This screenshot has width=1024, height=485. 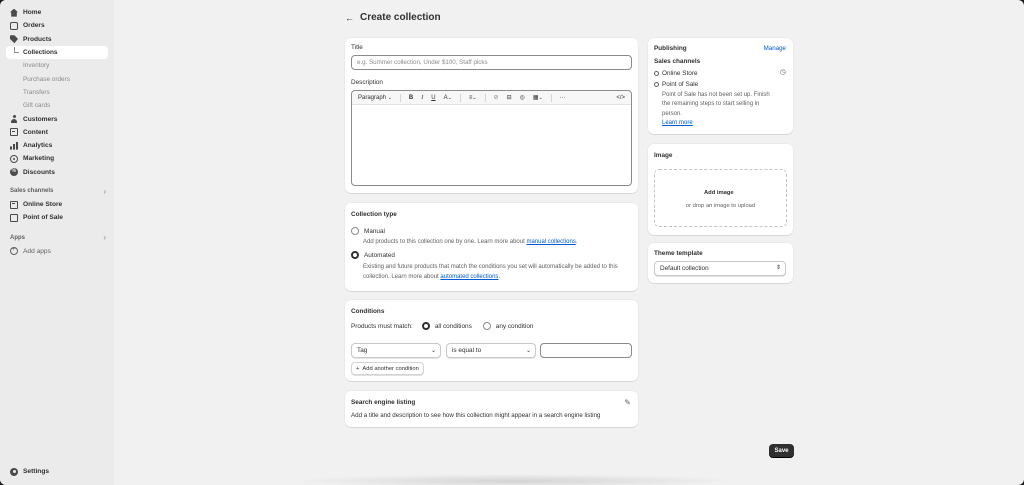 What do you see at coordinates (368, 231) in the screenshot?
I see `manual-option: Manual` at bounding box center [368, 231].